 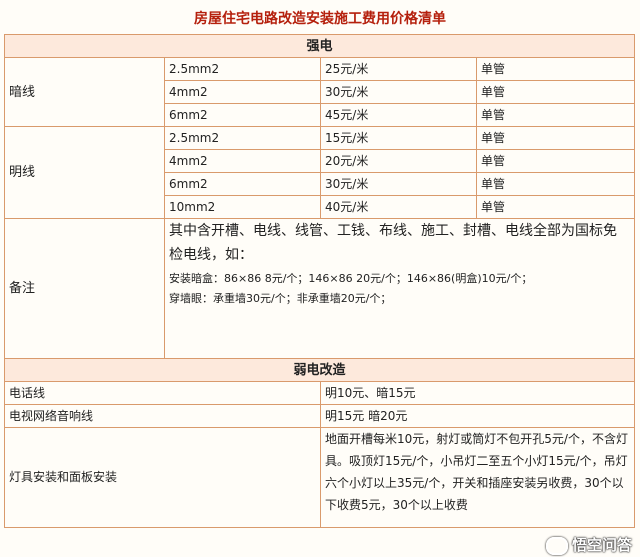 What do you see at coordinates (162, 477) in the screenshot?
I see `lamp-label: 灯具安装和面板安装` at bounding box center [162, 477].